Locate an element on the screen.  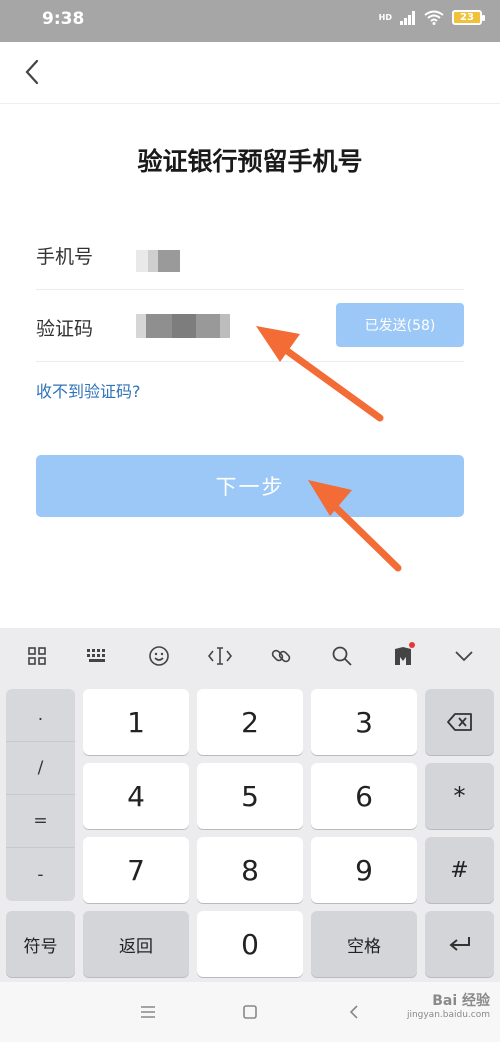
key-4: 4 is located at coordinates (136, 796).